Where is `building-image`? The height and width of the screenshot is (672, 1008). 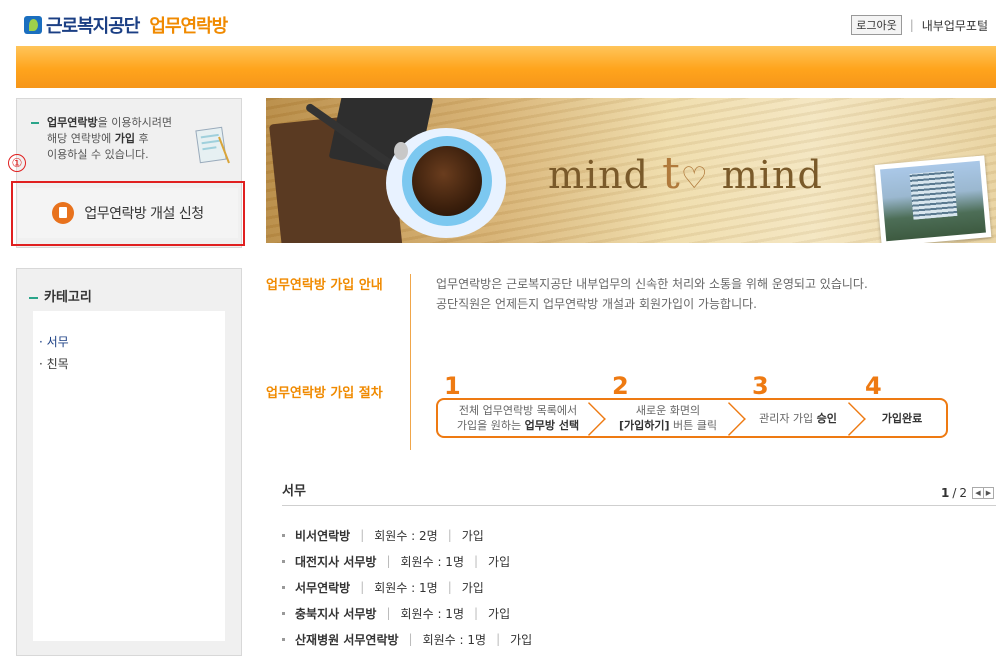
building-image is located at coordinates (933, 195).